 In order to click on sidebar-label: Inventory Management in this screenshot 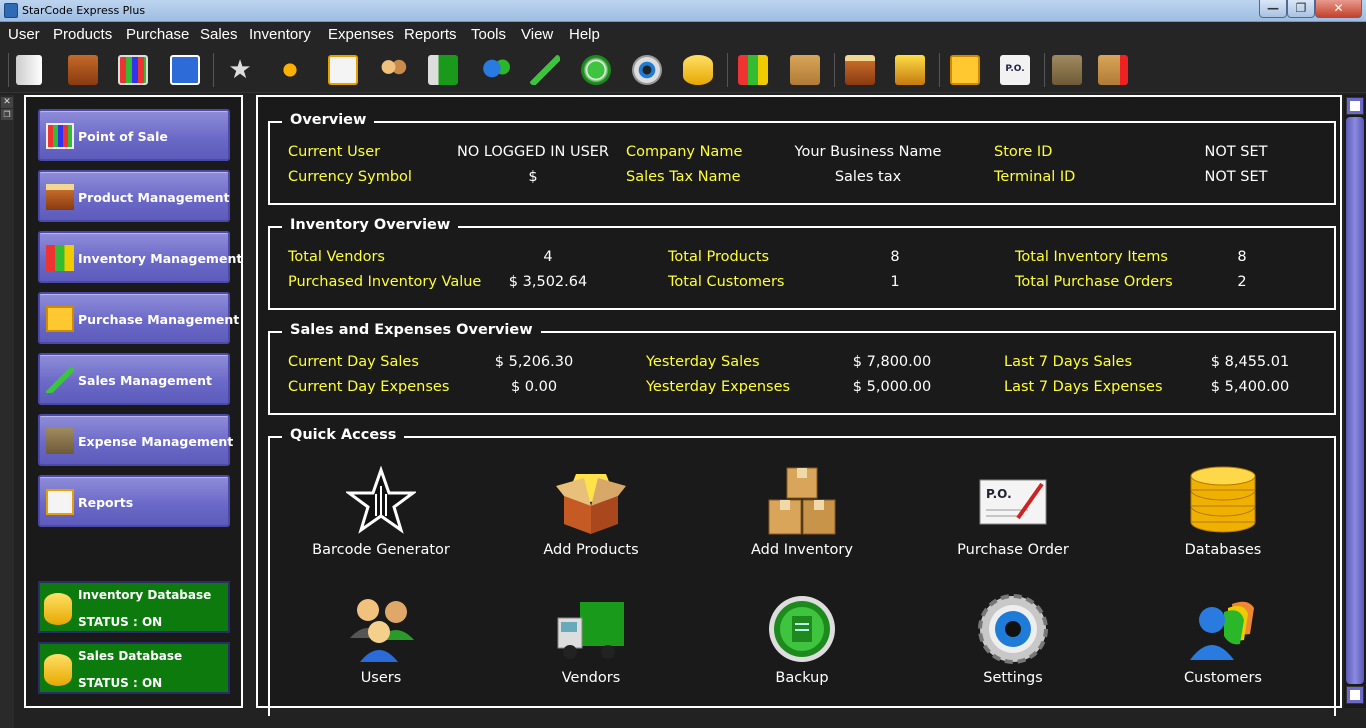, I will do `click(160, 258)`.